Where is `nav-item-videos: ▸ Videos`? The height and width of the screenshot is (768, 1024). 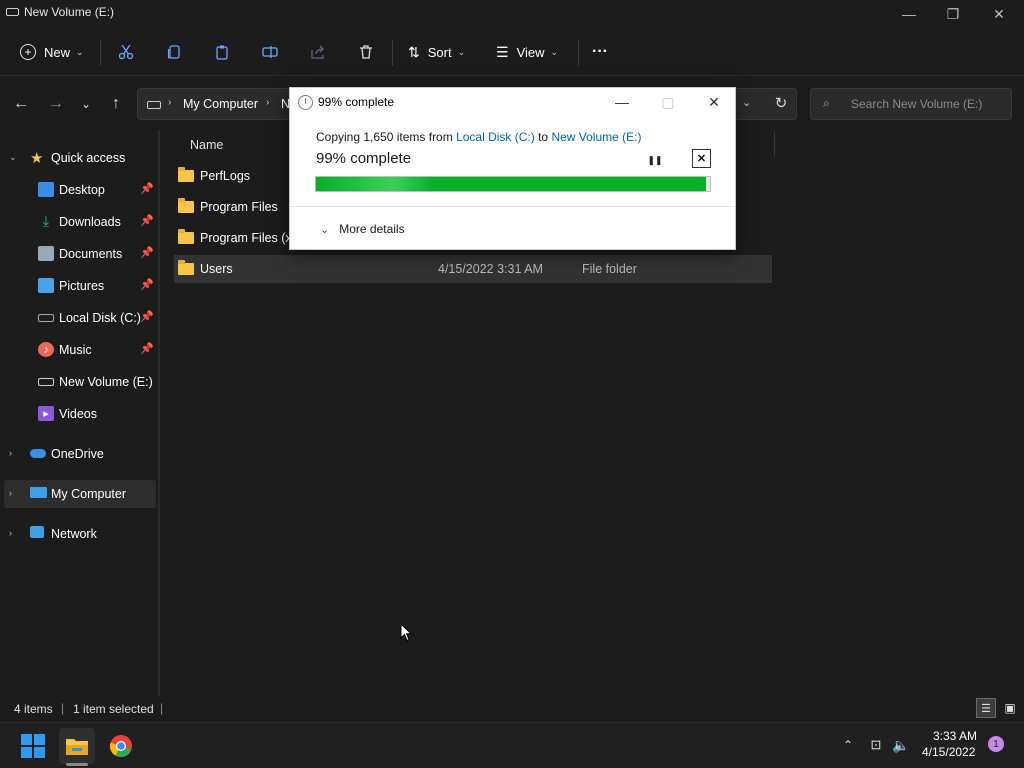 nav-item-videos: ▸ Videos is located at coordinates (79, 414).